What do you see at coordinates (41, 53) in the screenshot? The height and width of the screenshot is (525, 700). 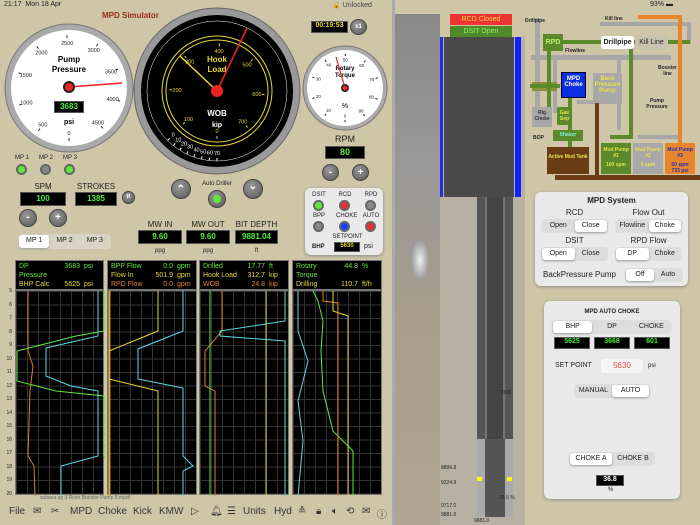 I see `tick-label: 2000` at bounding box center [41, 53].